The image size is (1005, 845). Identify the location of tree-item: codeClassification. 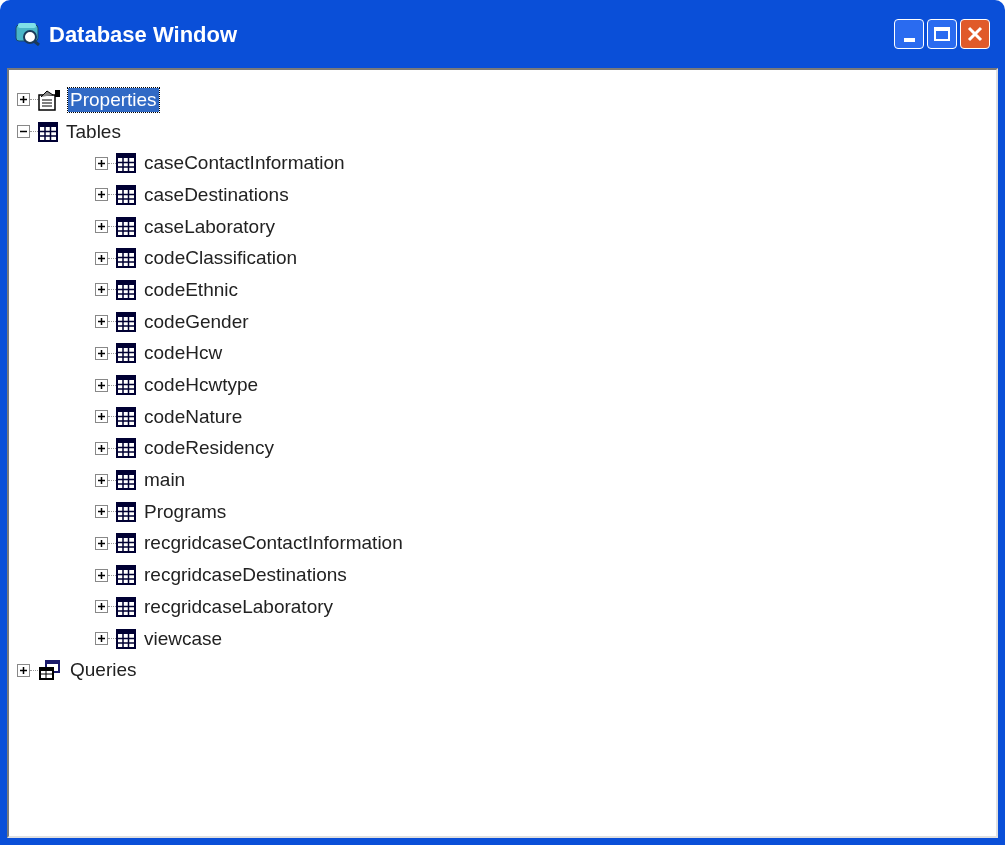
(221, 258).